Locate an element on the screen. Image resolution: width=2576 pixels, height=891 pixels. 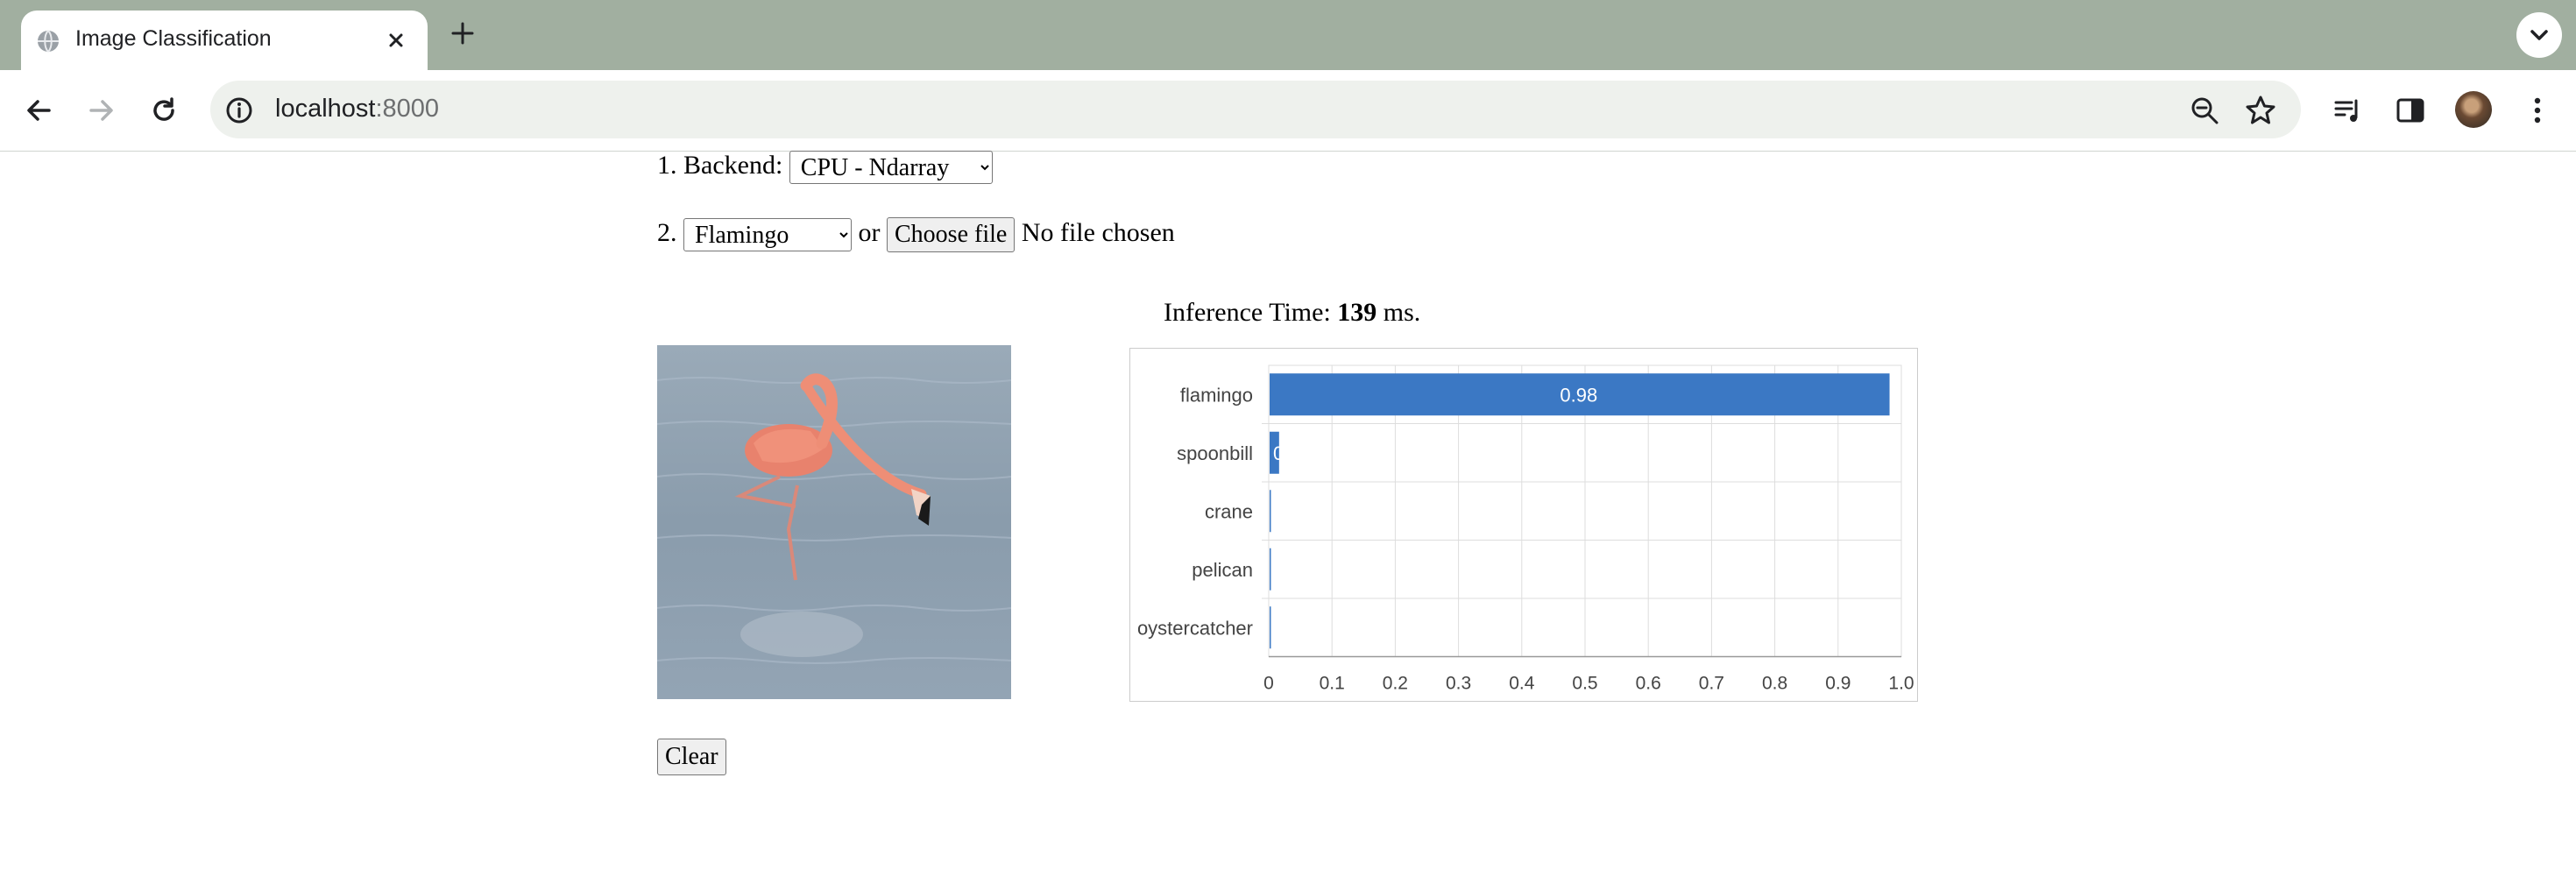
chevron-down-icon is located at coordinates (2539, 35).